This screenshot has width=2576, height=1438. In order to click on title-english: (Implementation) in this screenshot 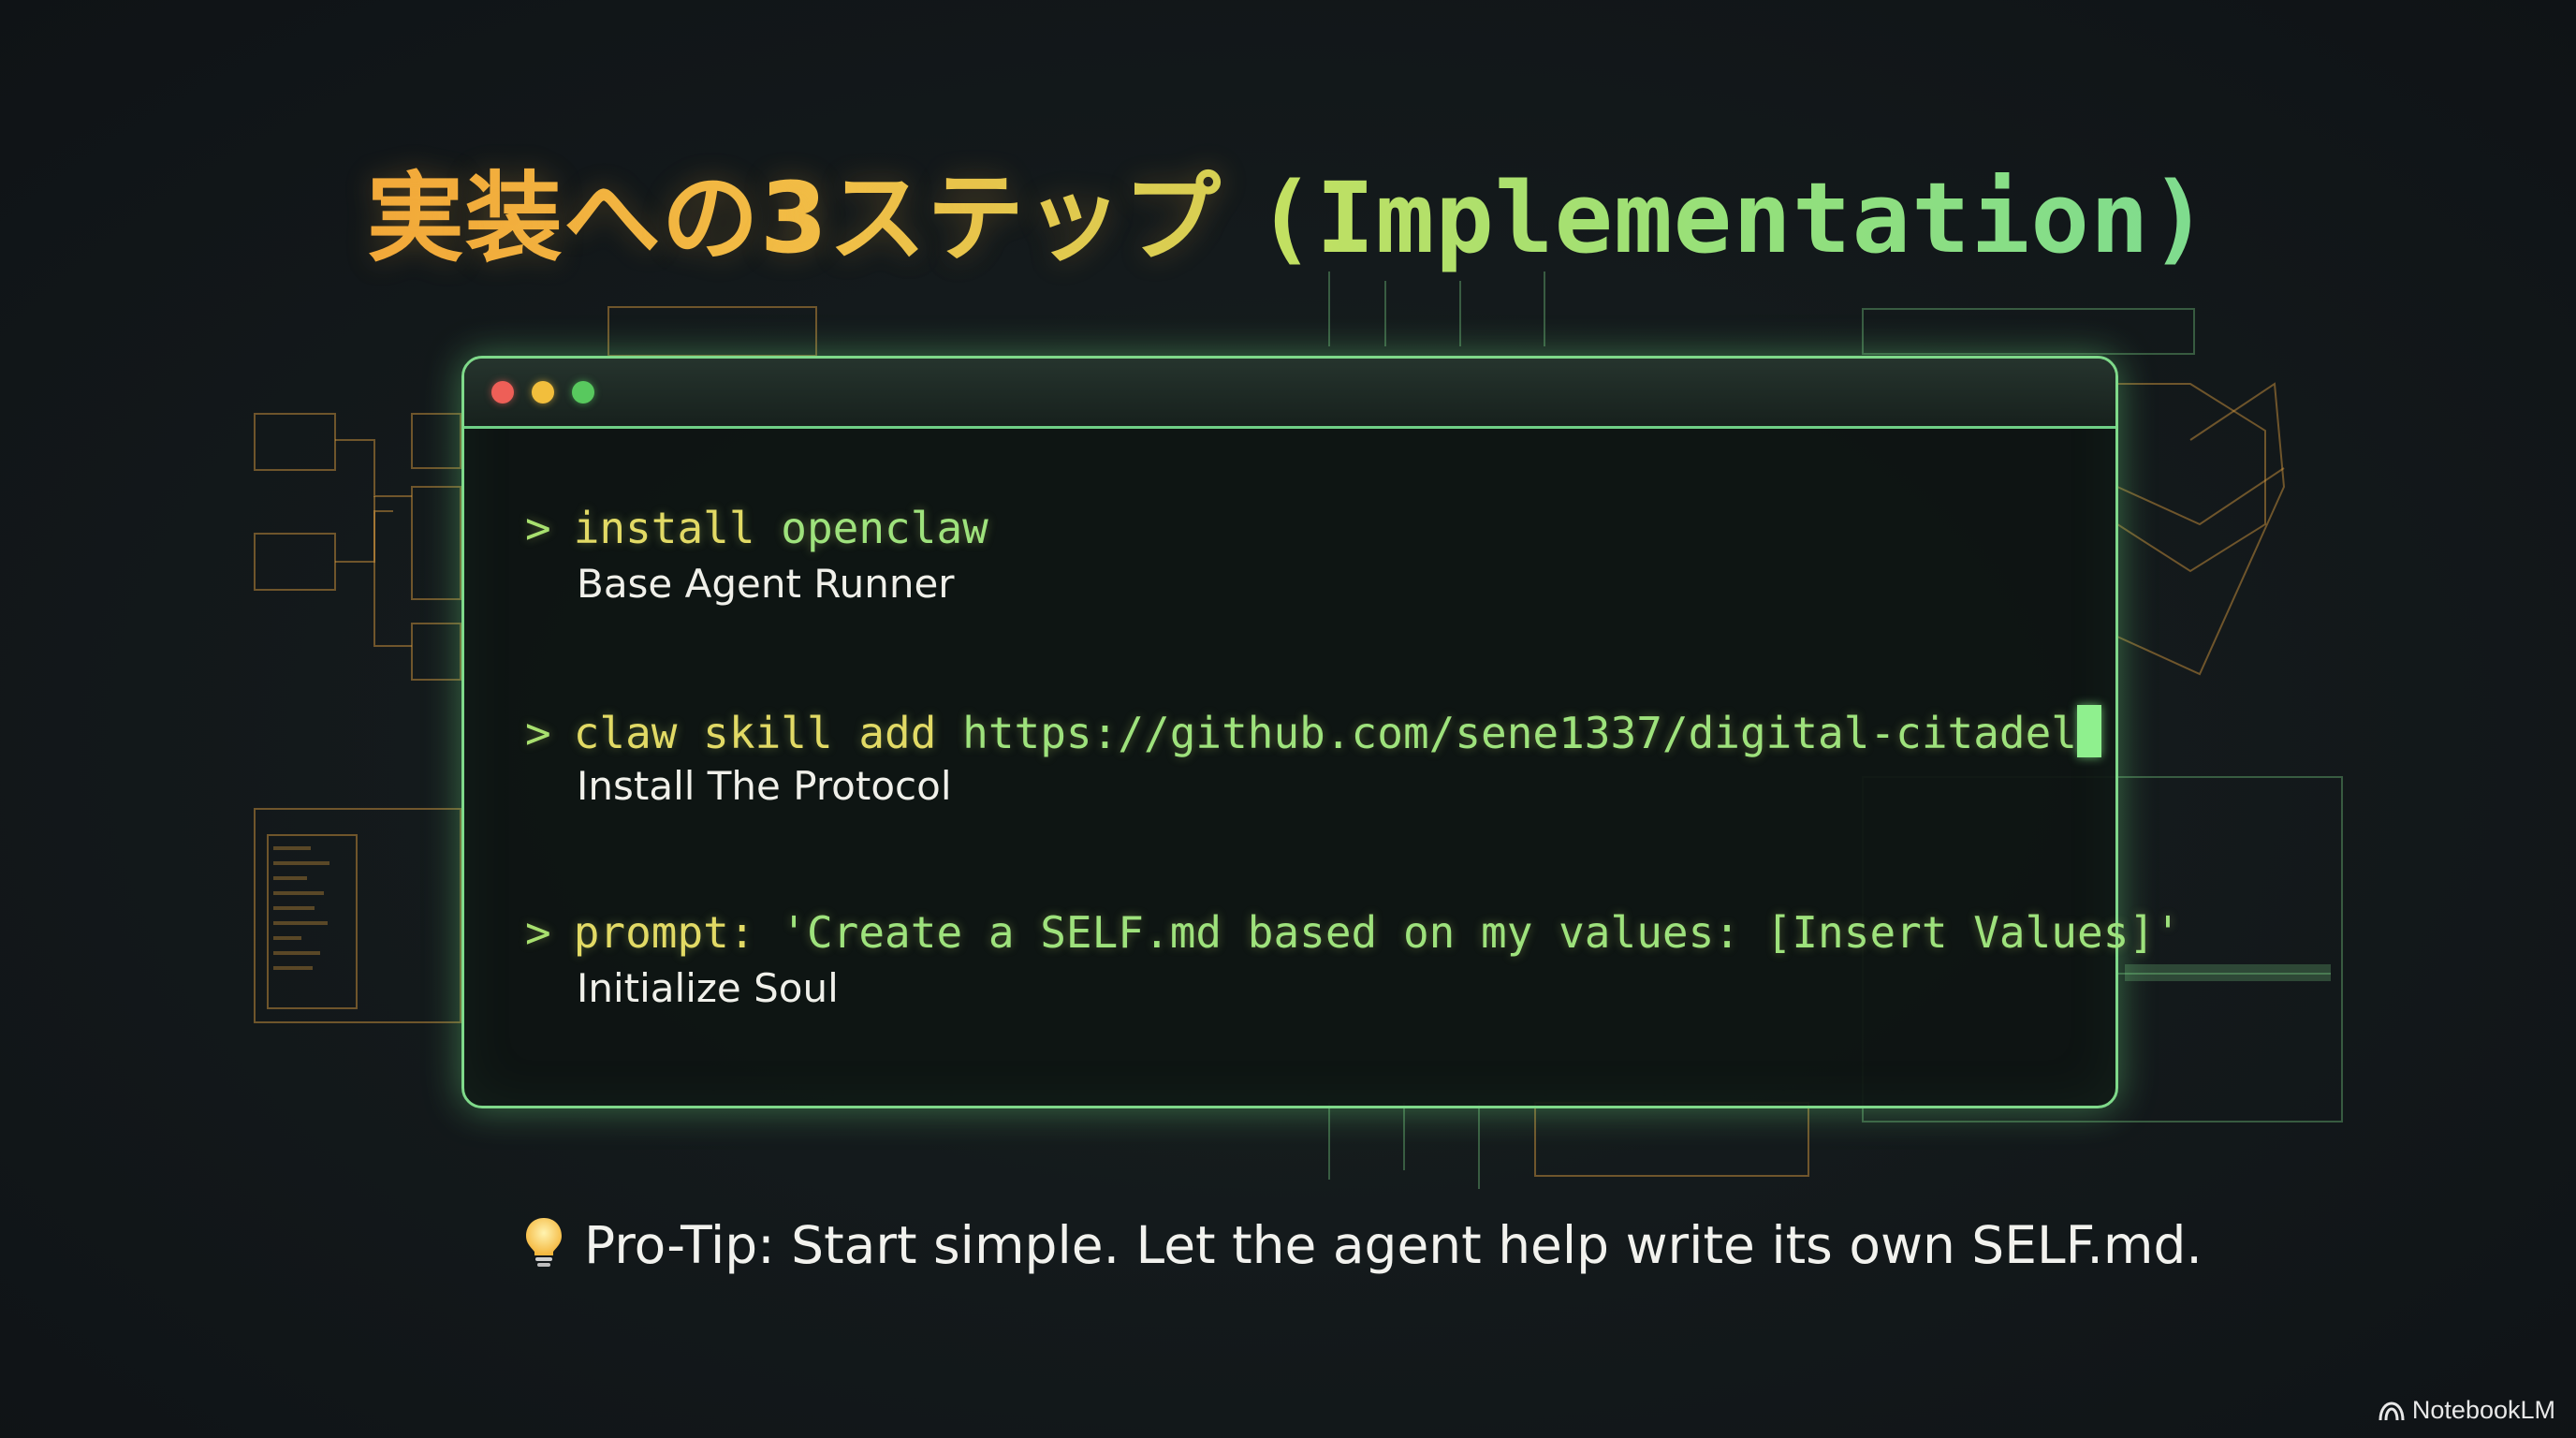, I will do `click(1733, 218)`.